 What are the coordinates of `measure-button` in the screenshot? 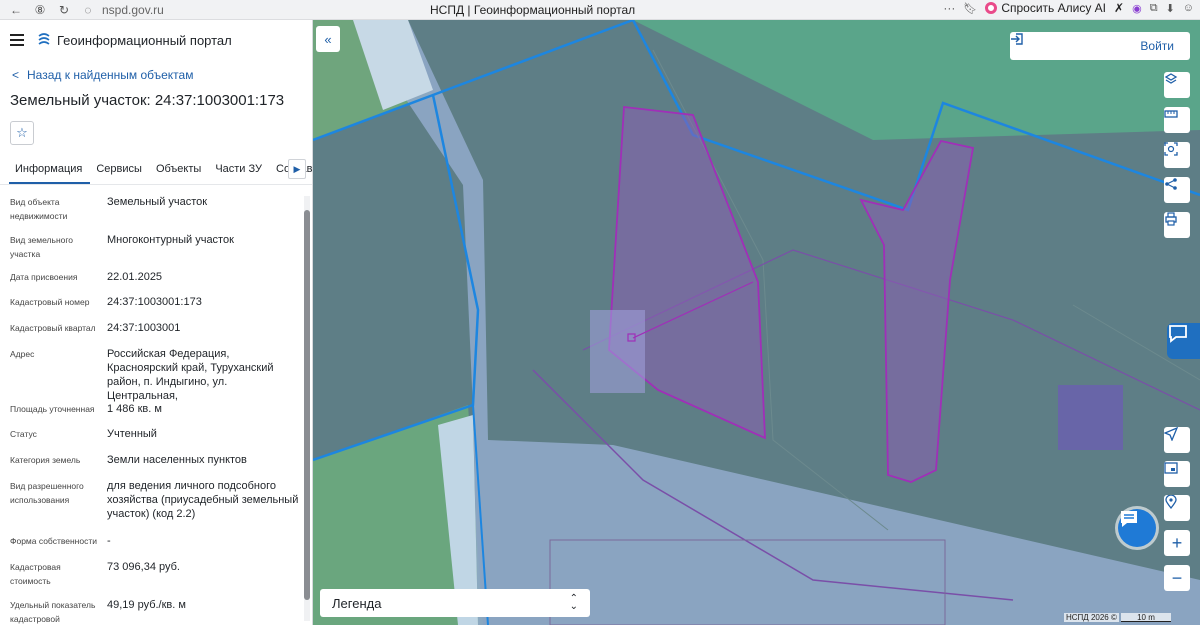 It's located at (1177, 120).